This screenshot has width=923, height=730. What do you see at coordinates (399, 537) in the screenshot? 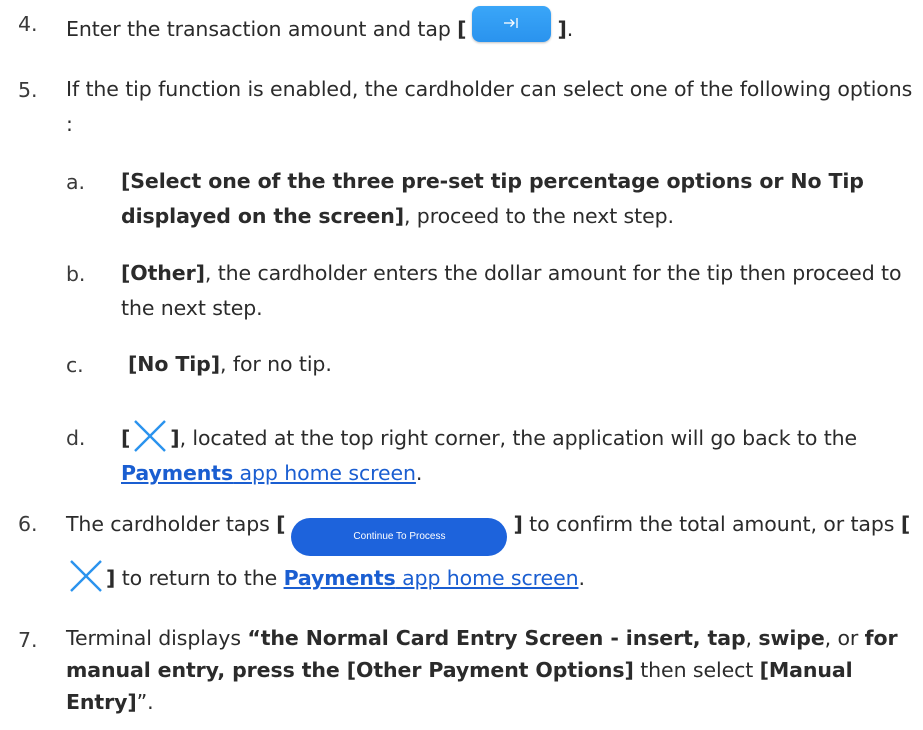
I see `continue-to-process-button: Continue To Process` at bounding box center [399, 537].